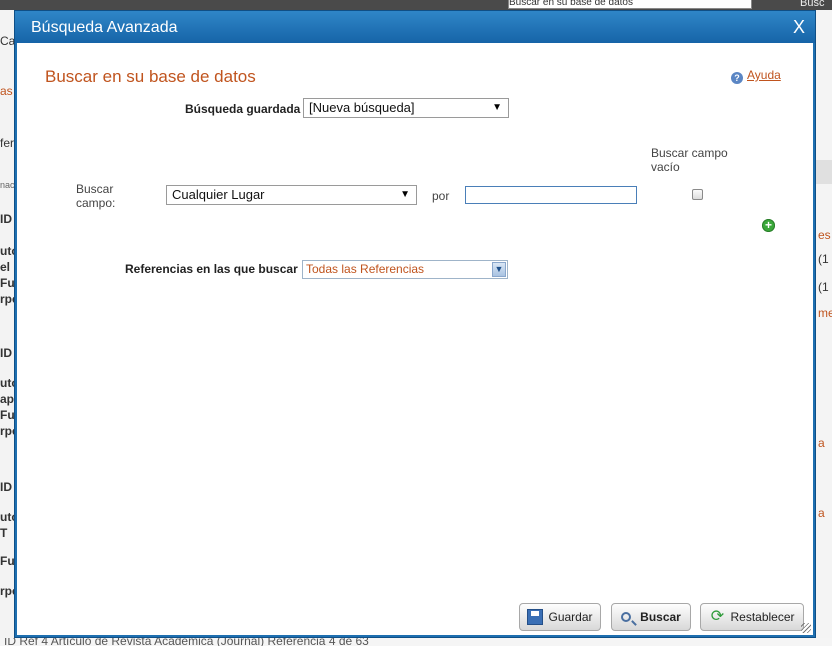  I want to click on help-label: Ayuda, so click(764, 75).